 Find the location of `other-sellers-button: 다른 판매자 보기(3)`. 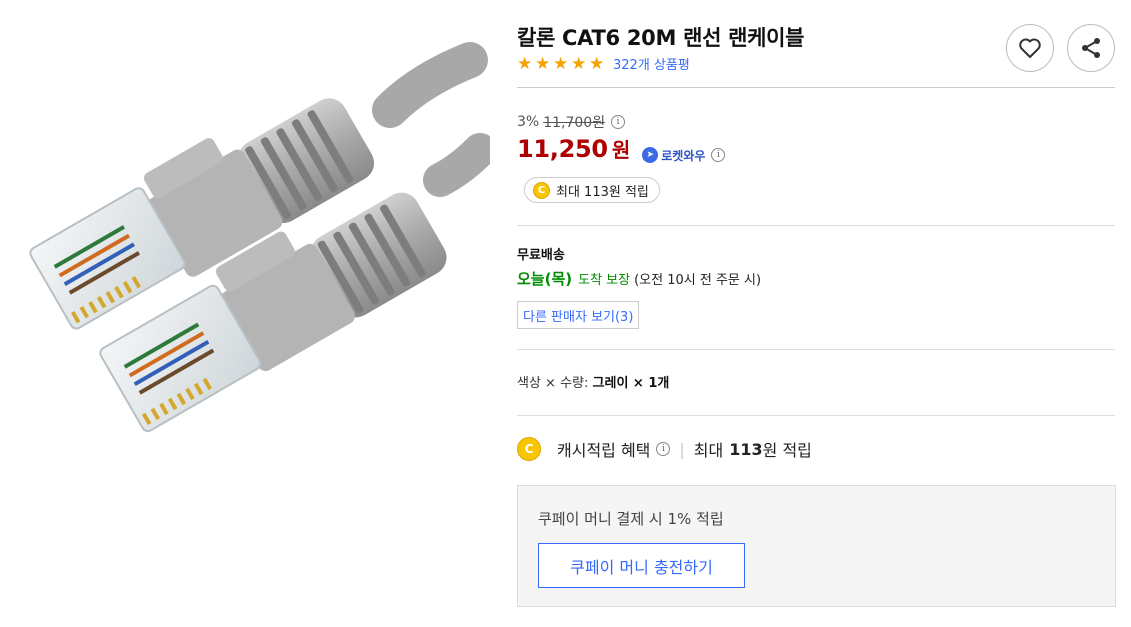

other-sellers-button: 다른 판매자 보기(3) is located at coordinates (578, 315).